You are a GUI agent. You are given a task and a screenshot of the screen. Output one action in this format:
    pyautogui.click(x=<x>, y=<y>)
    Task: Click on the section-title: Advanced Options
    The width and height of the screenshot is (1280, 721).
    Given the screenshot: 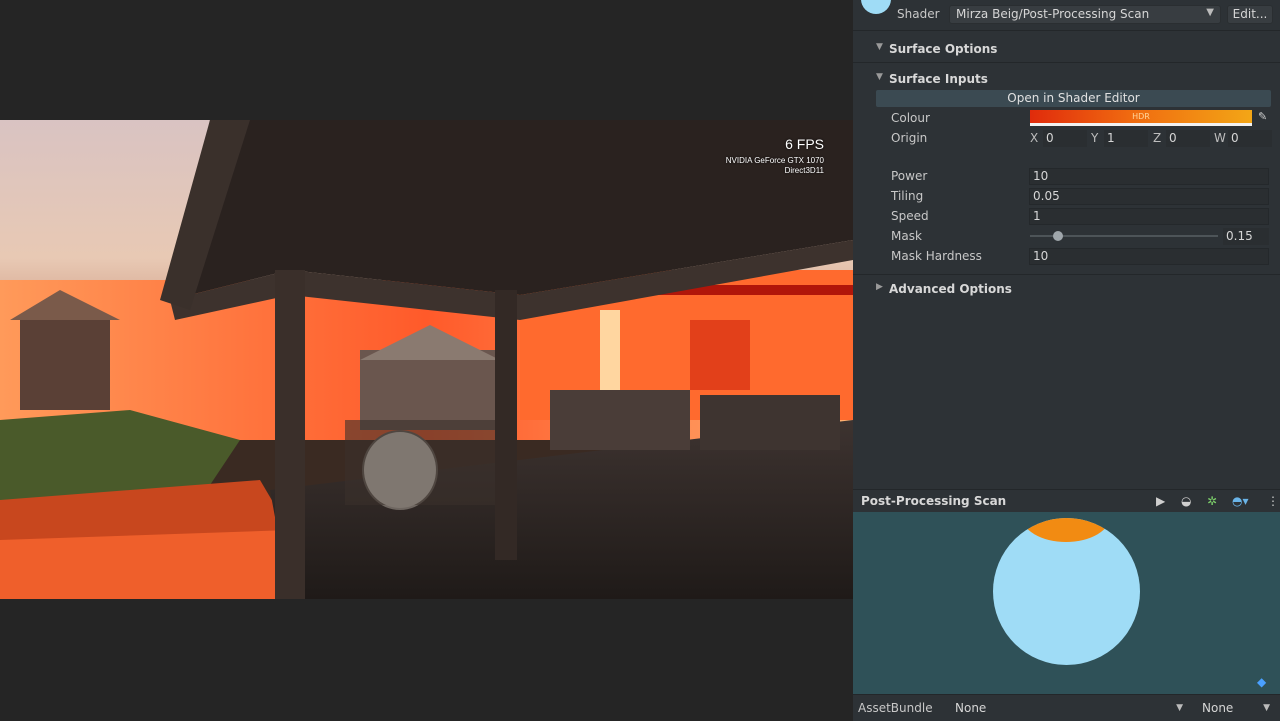 What is the action you would take?
    pyautogui.click(x=950, y=289)
    